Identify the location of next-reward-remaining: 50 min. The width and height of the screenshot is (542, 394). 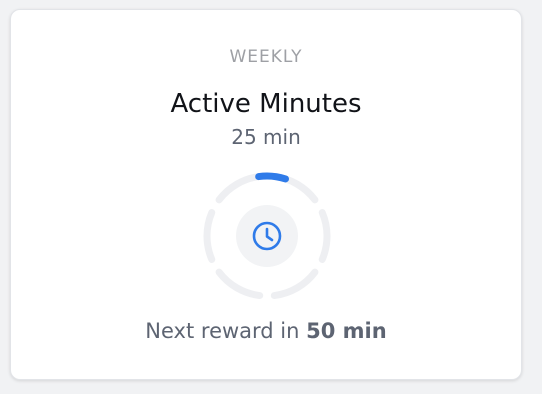
(346, 331).